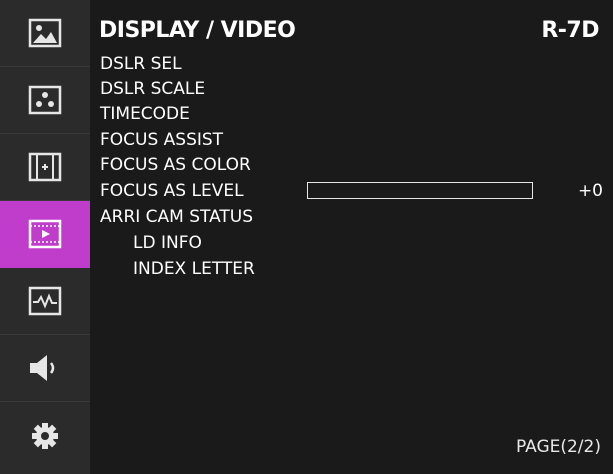  I want to click on model-label: R-7D, so click(570, 30).